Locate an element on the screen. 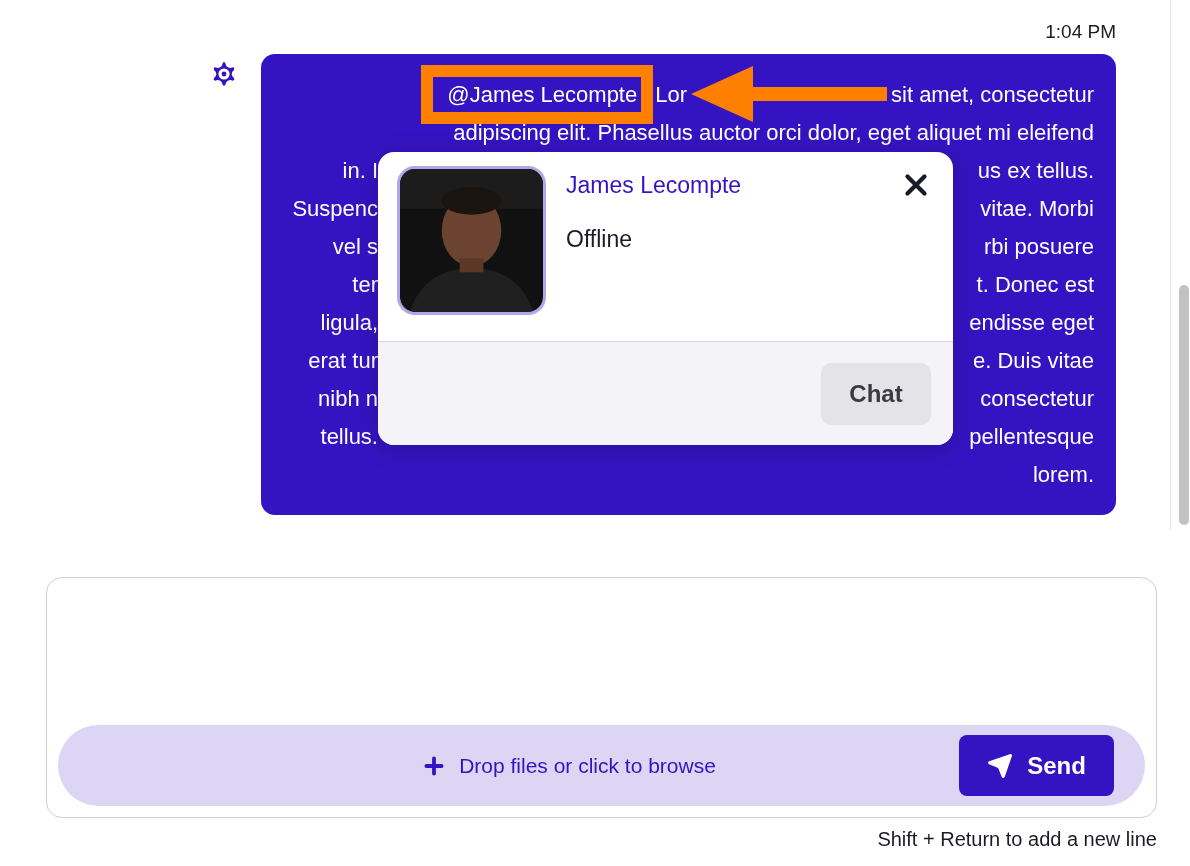 Image resolution: width=1190 pixels, height=866 pixels. status-text: Offline is located at coordinates (600, 239).